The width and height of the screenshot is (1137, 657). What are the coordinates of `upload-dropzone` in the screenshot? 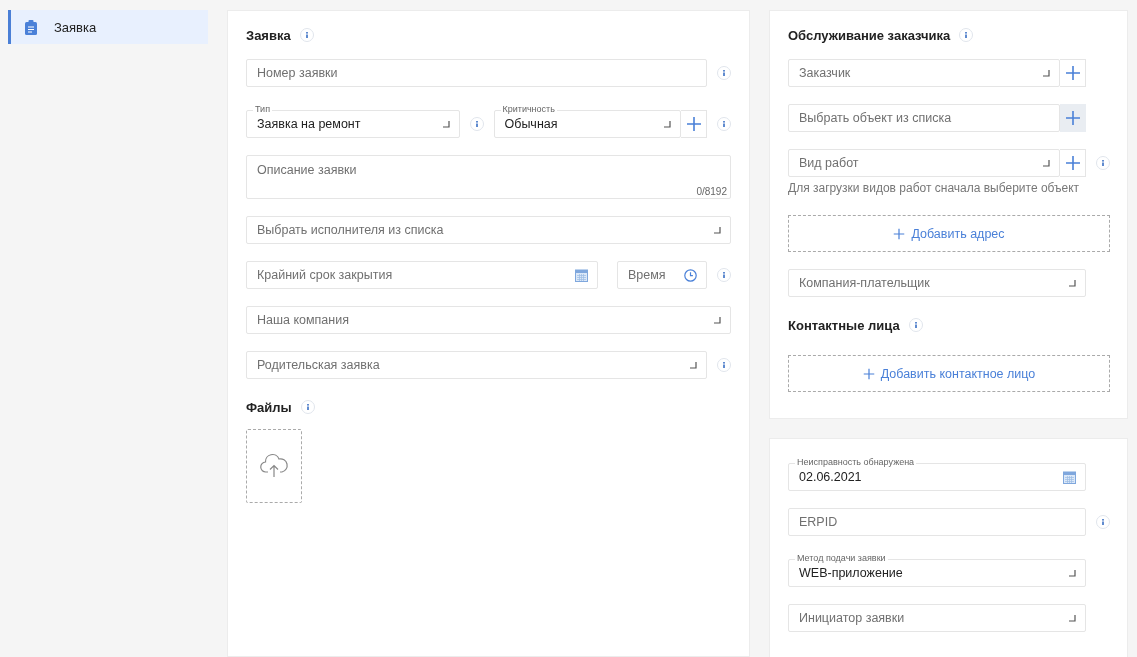 It's located at (274, 466).